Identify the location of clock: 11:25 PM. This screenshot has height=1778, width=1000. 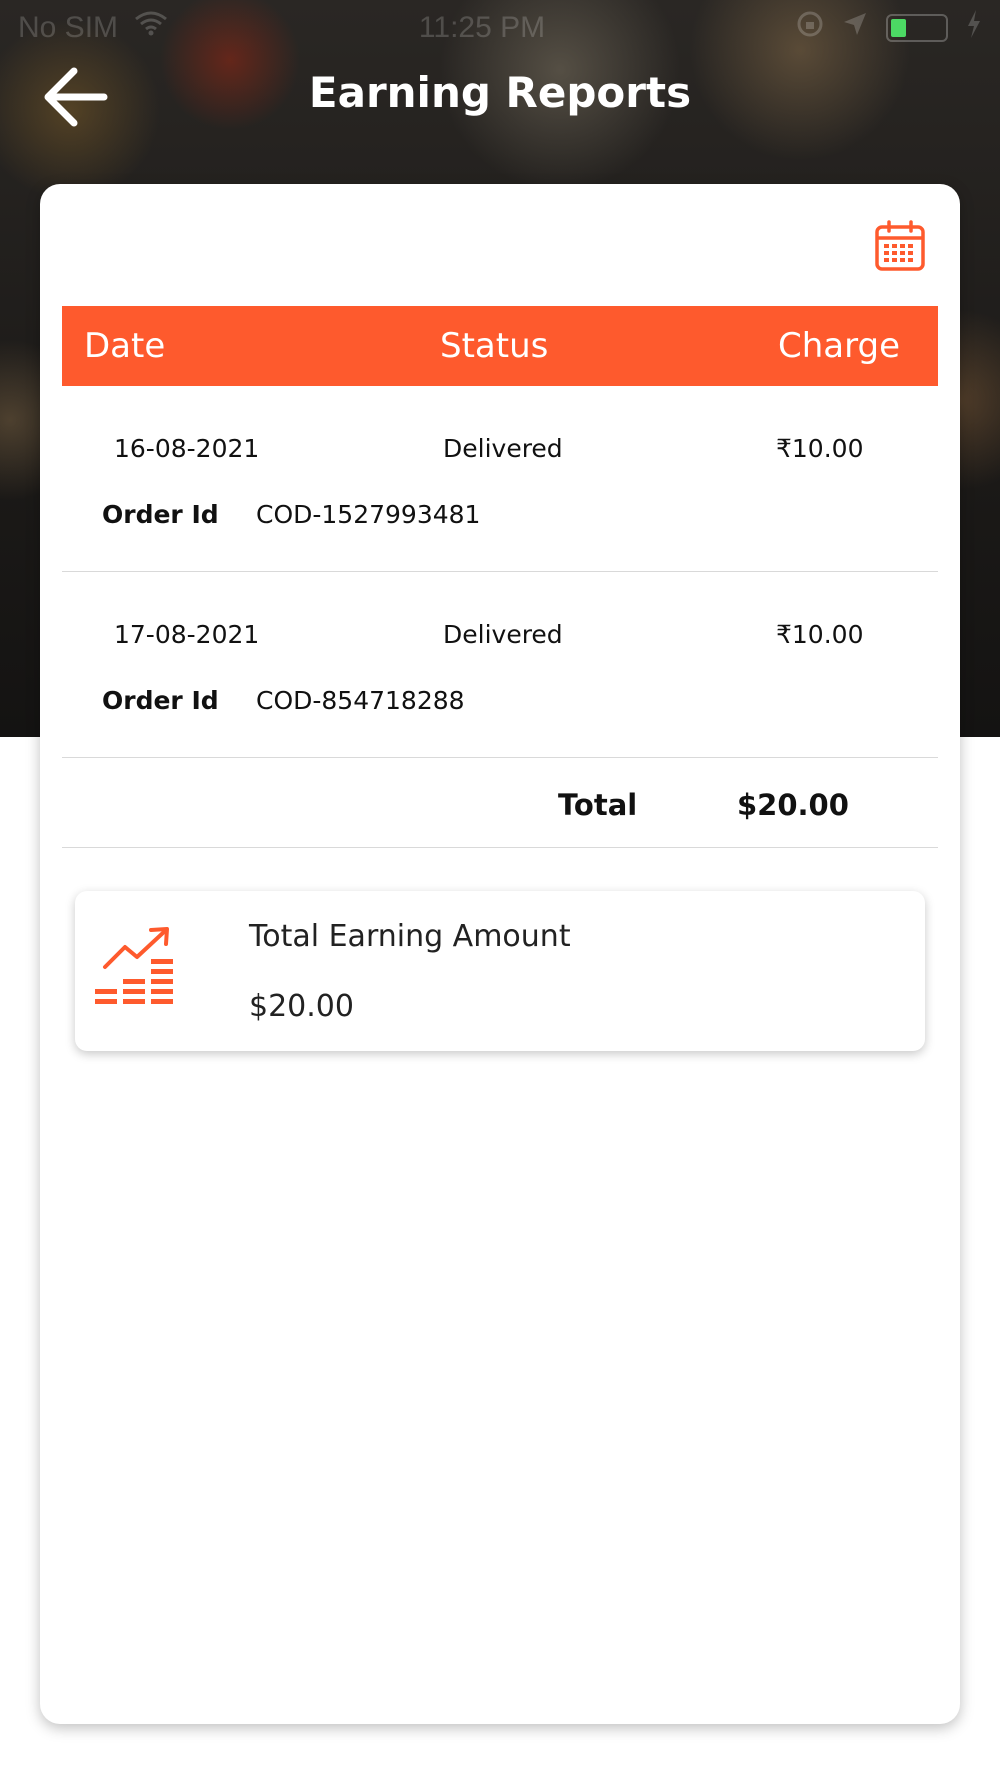
(482, 27).